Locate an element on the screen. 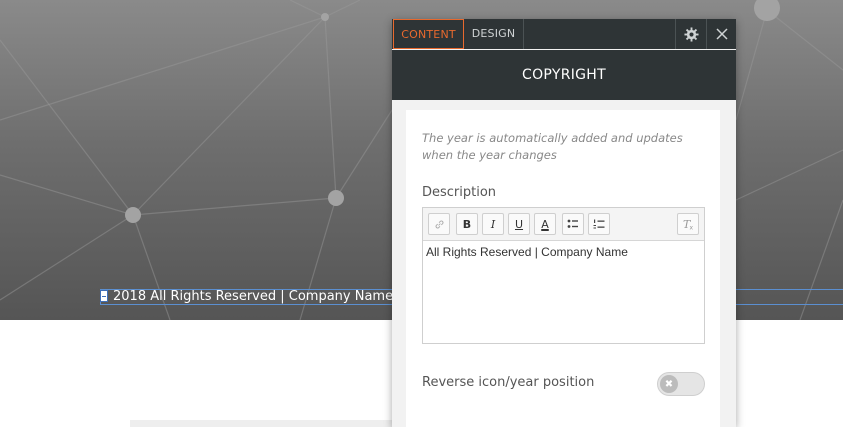 This screenshot has height=427, width=843. settings-button is located at coordinates (690, 34).